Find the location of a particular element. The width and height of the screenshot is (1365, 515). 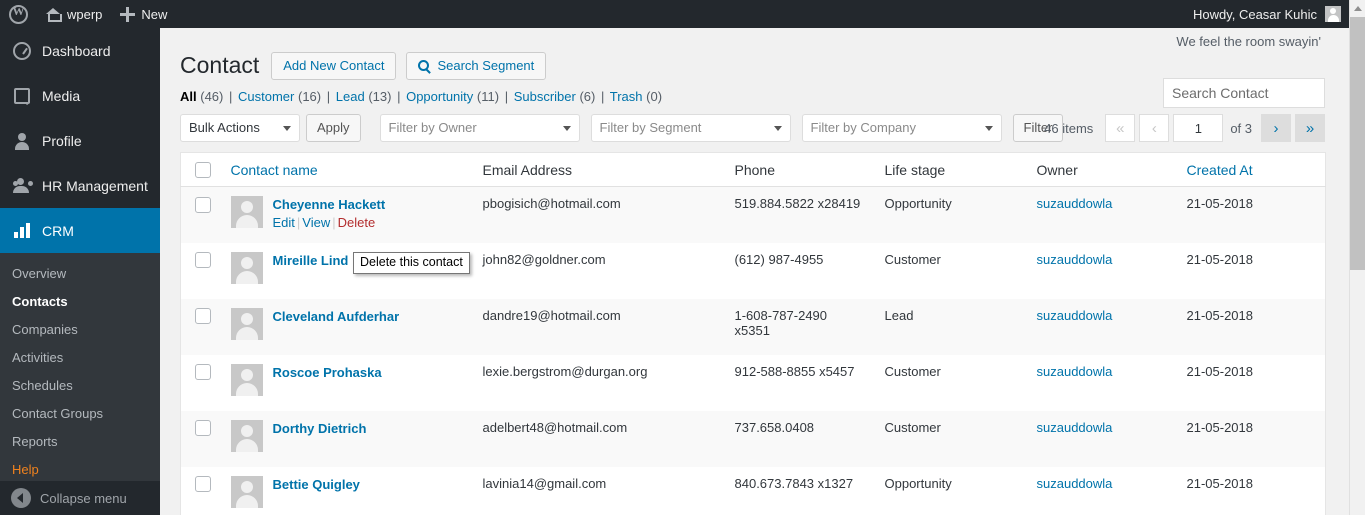

view-link: View is located at coordinates (316, 222).